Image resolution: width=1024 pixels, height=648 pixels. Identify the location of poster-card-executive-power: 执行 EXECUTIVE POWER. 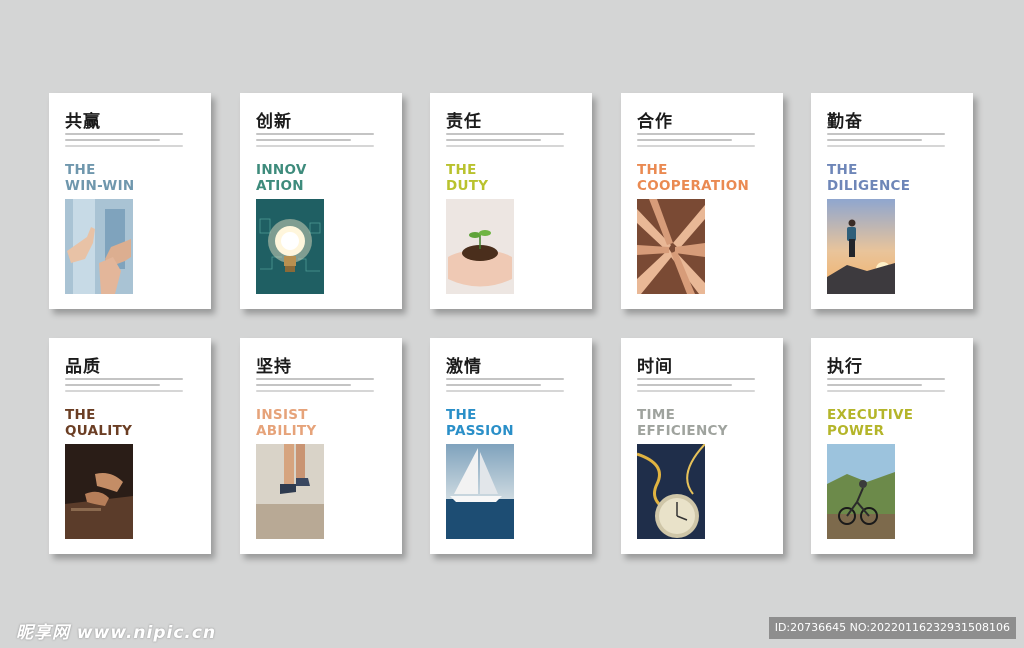
(892, 446).